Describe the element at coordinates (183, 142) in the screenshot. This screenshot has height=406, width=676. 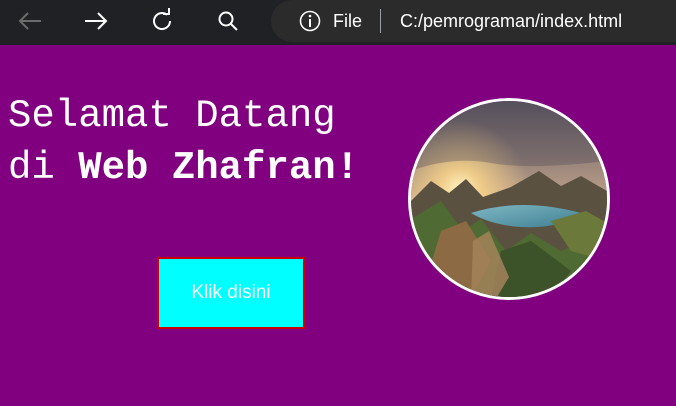
I see `page-heading: Selamat Datang di Web Zhafran!` at that location.